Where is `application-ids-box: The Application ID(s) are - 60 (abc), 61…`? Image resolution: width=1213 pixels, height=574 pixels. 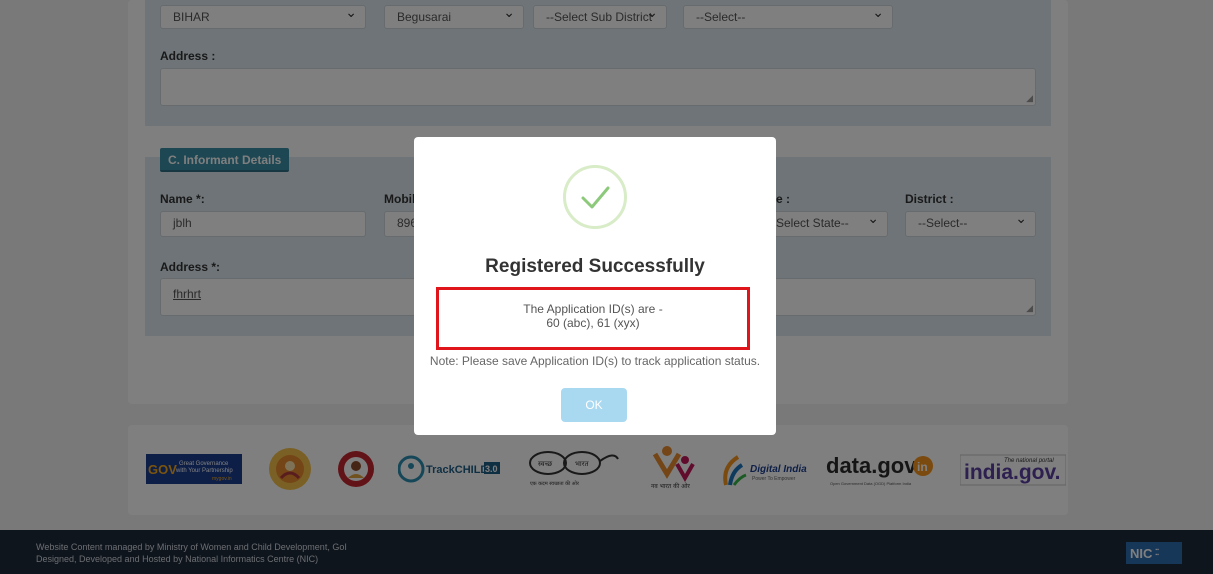 application-ids-box: The Application ID(s) are - 60 (abc), 61… is located at coordinates (593, 318).